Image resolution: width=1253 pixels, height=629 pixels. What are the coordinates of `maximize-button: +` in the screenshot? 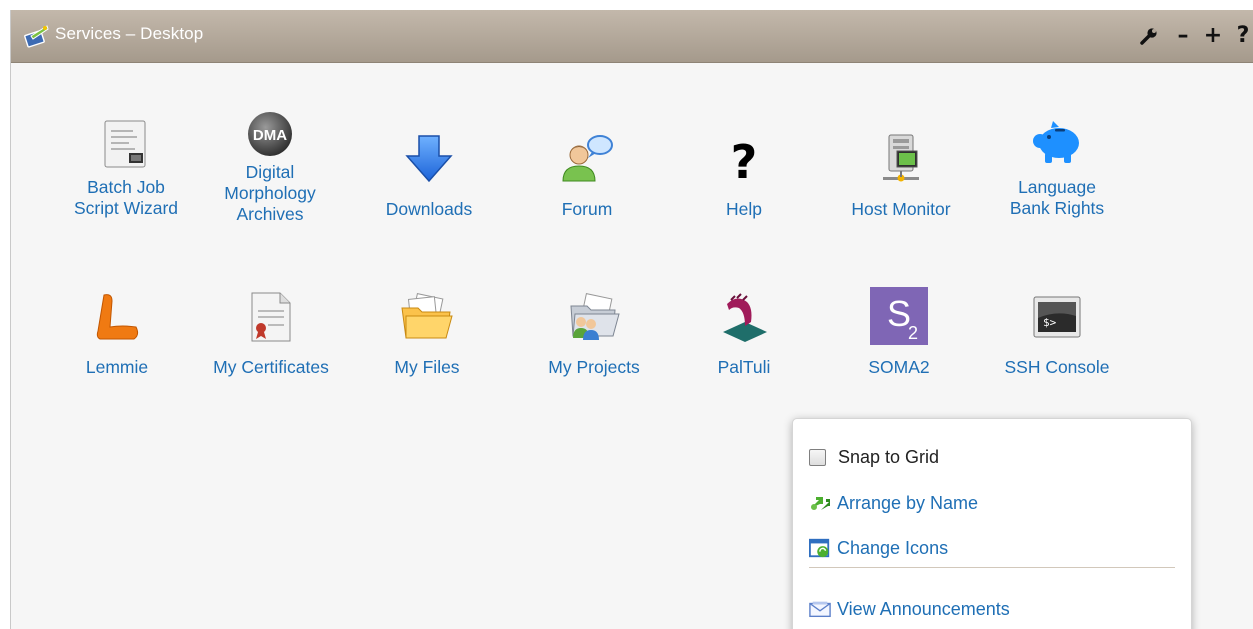 It's located at (1213, 36).